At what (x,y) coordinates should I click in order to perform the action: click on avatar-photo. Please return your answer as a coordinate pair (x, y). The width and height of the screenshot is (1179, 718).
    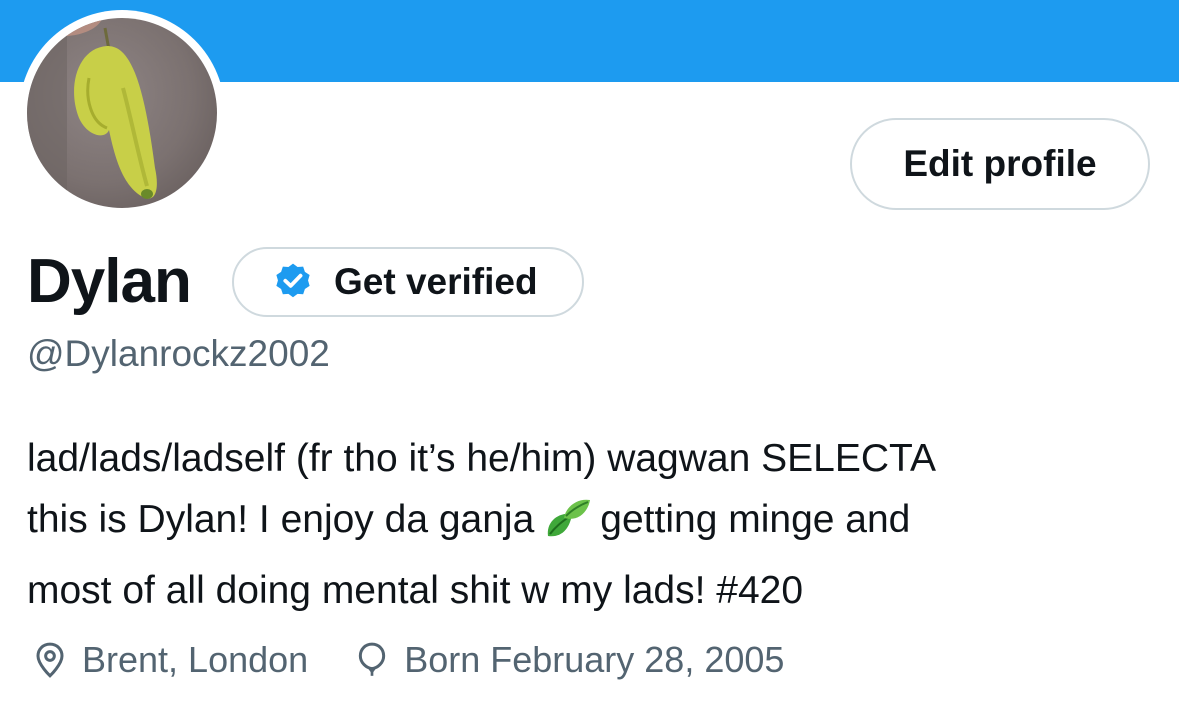
    Looking at the image, I should click on (92, 113).